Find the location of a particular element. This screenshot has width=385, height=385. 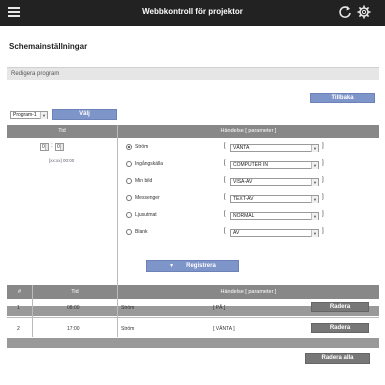

time-hint: [xx:xx] 00:00 is located at coordinates (62, 160).